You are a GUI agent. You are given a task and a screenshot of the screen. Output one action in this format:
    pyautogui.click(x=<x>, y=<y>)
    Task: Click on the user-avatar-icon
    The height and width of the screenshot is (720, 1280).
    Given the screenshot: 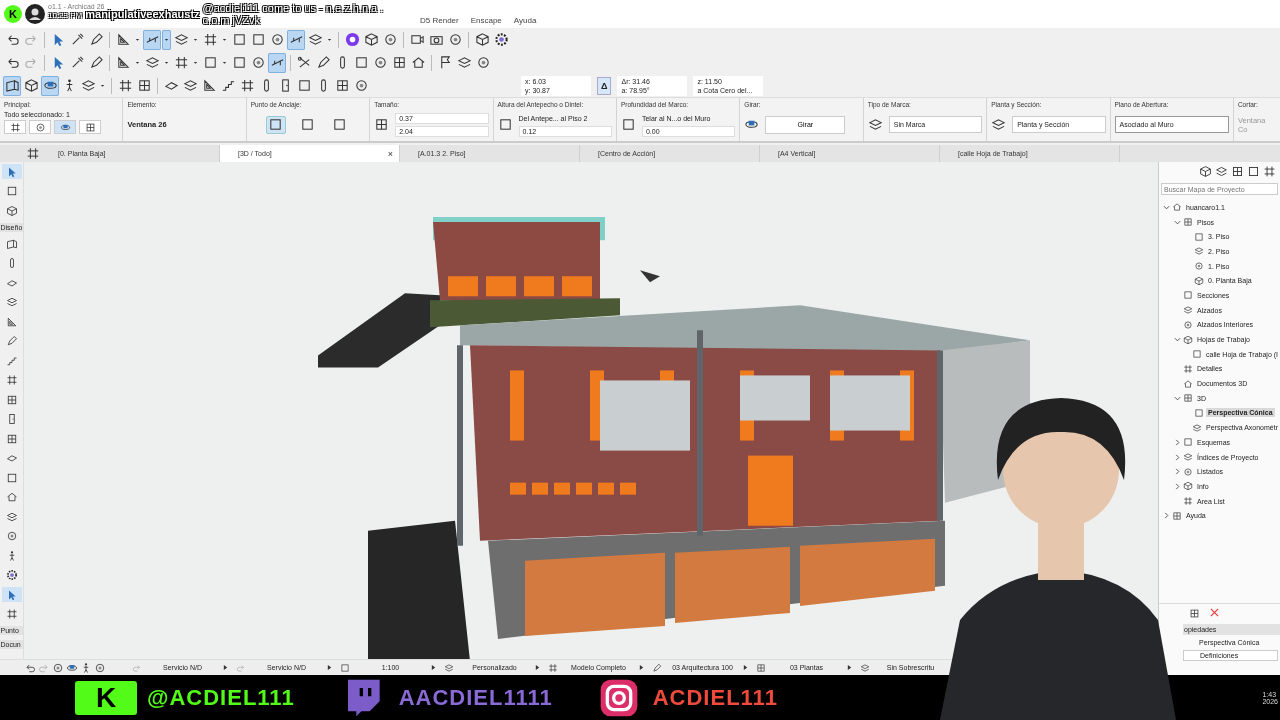 What is the action you would take?
    pyautogui.click(x=35, y=14)
    